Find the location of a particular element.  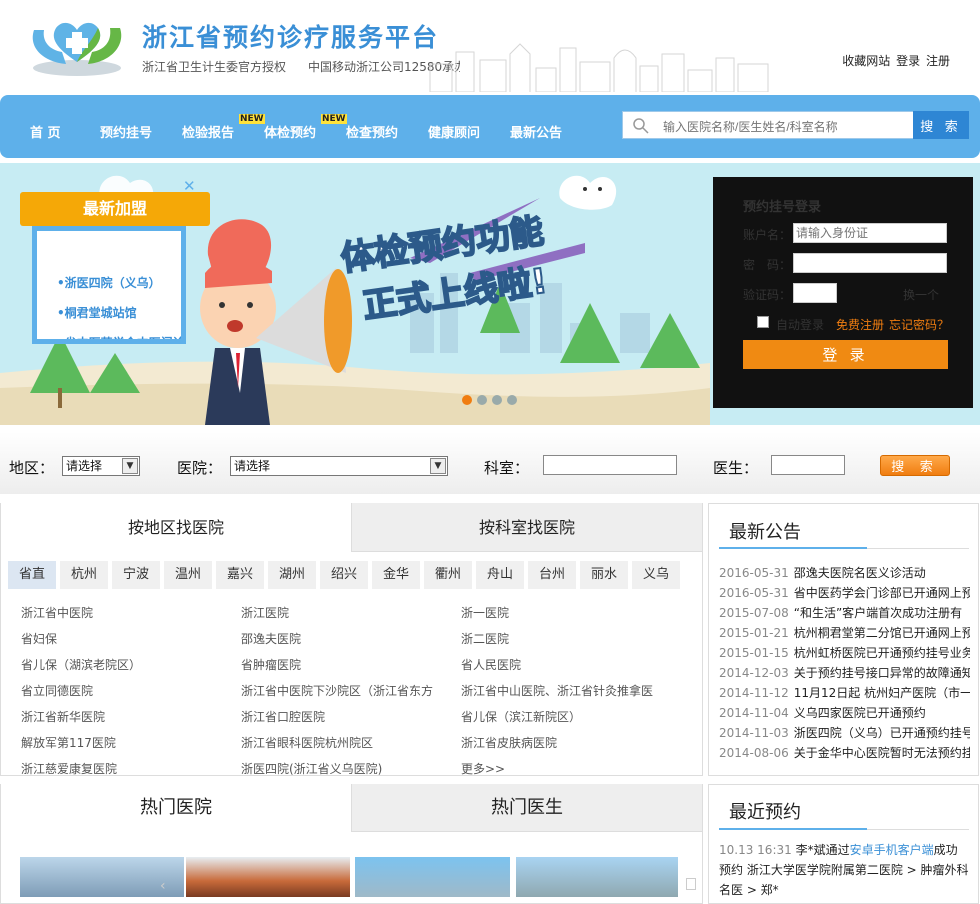

auto-login-checkbox is located at coordinates (763, 322).